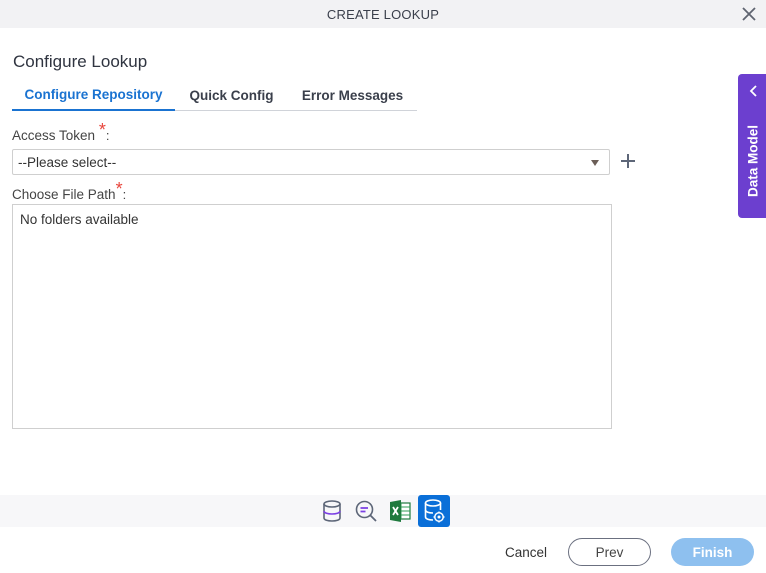 The width and height of the screenshot is (766, 573). What do you see at coordinates (383, 511) in the screenshot?
I see `bottom-icon-bar` at bounding box center [383, 511].